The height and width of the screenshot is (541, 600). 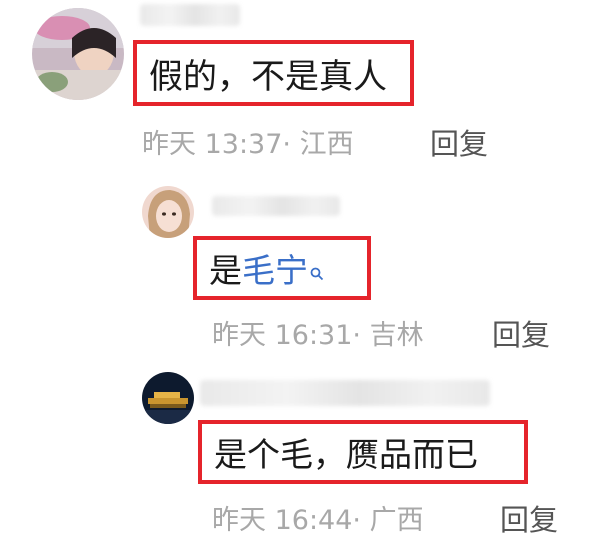 I want to click on comment-text-content: 假的，不是真人, so click(x=268, y=76).